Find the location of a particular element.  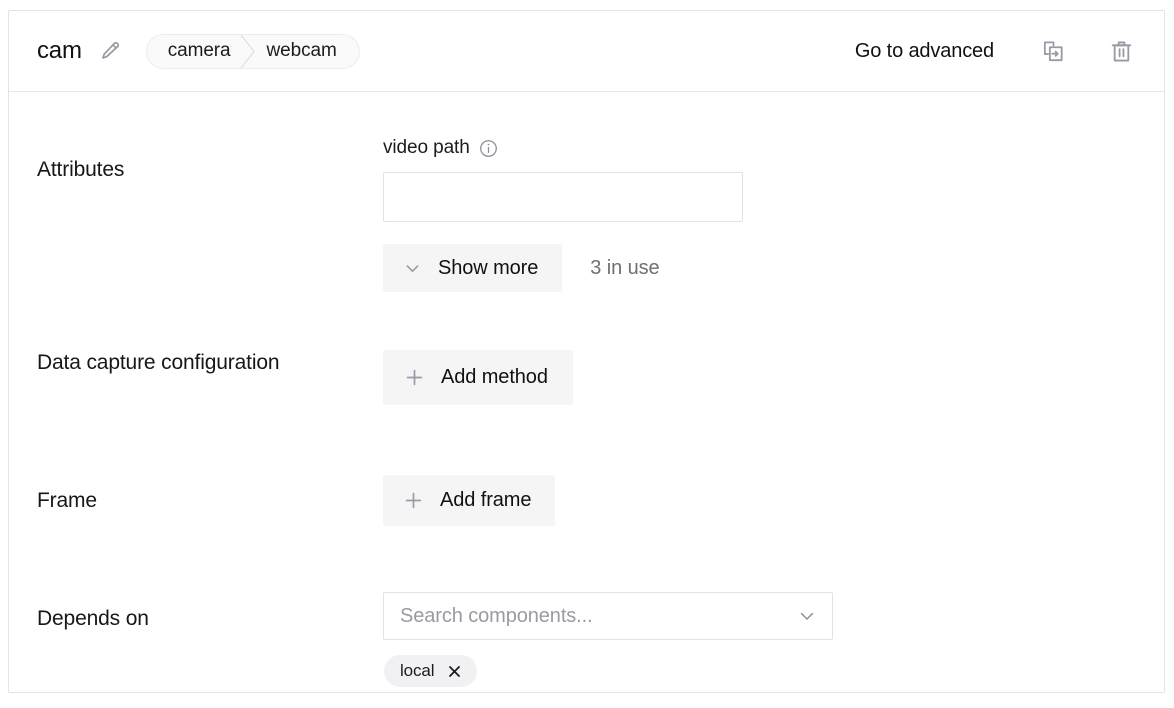

video-path-label: video path is located at coordinates (426, 147).